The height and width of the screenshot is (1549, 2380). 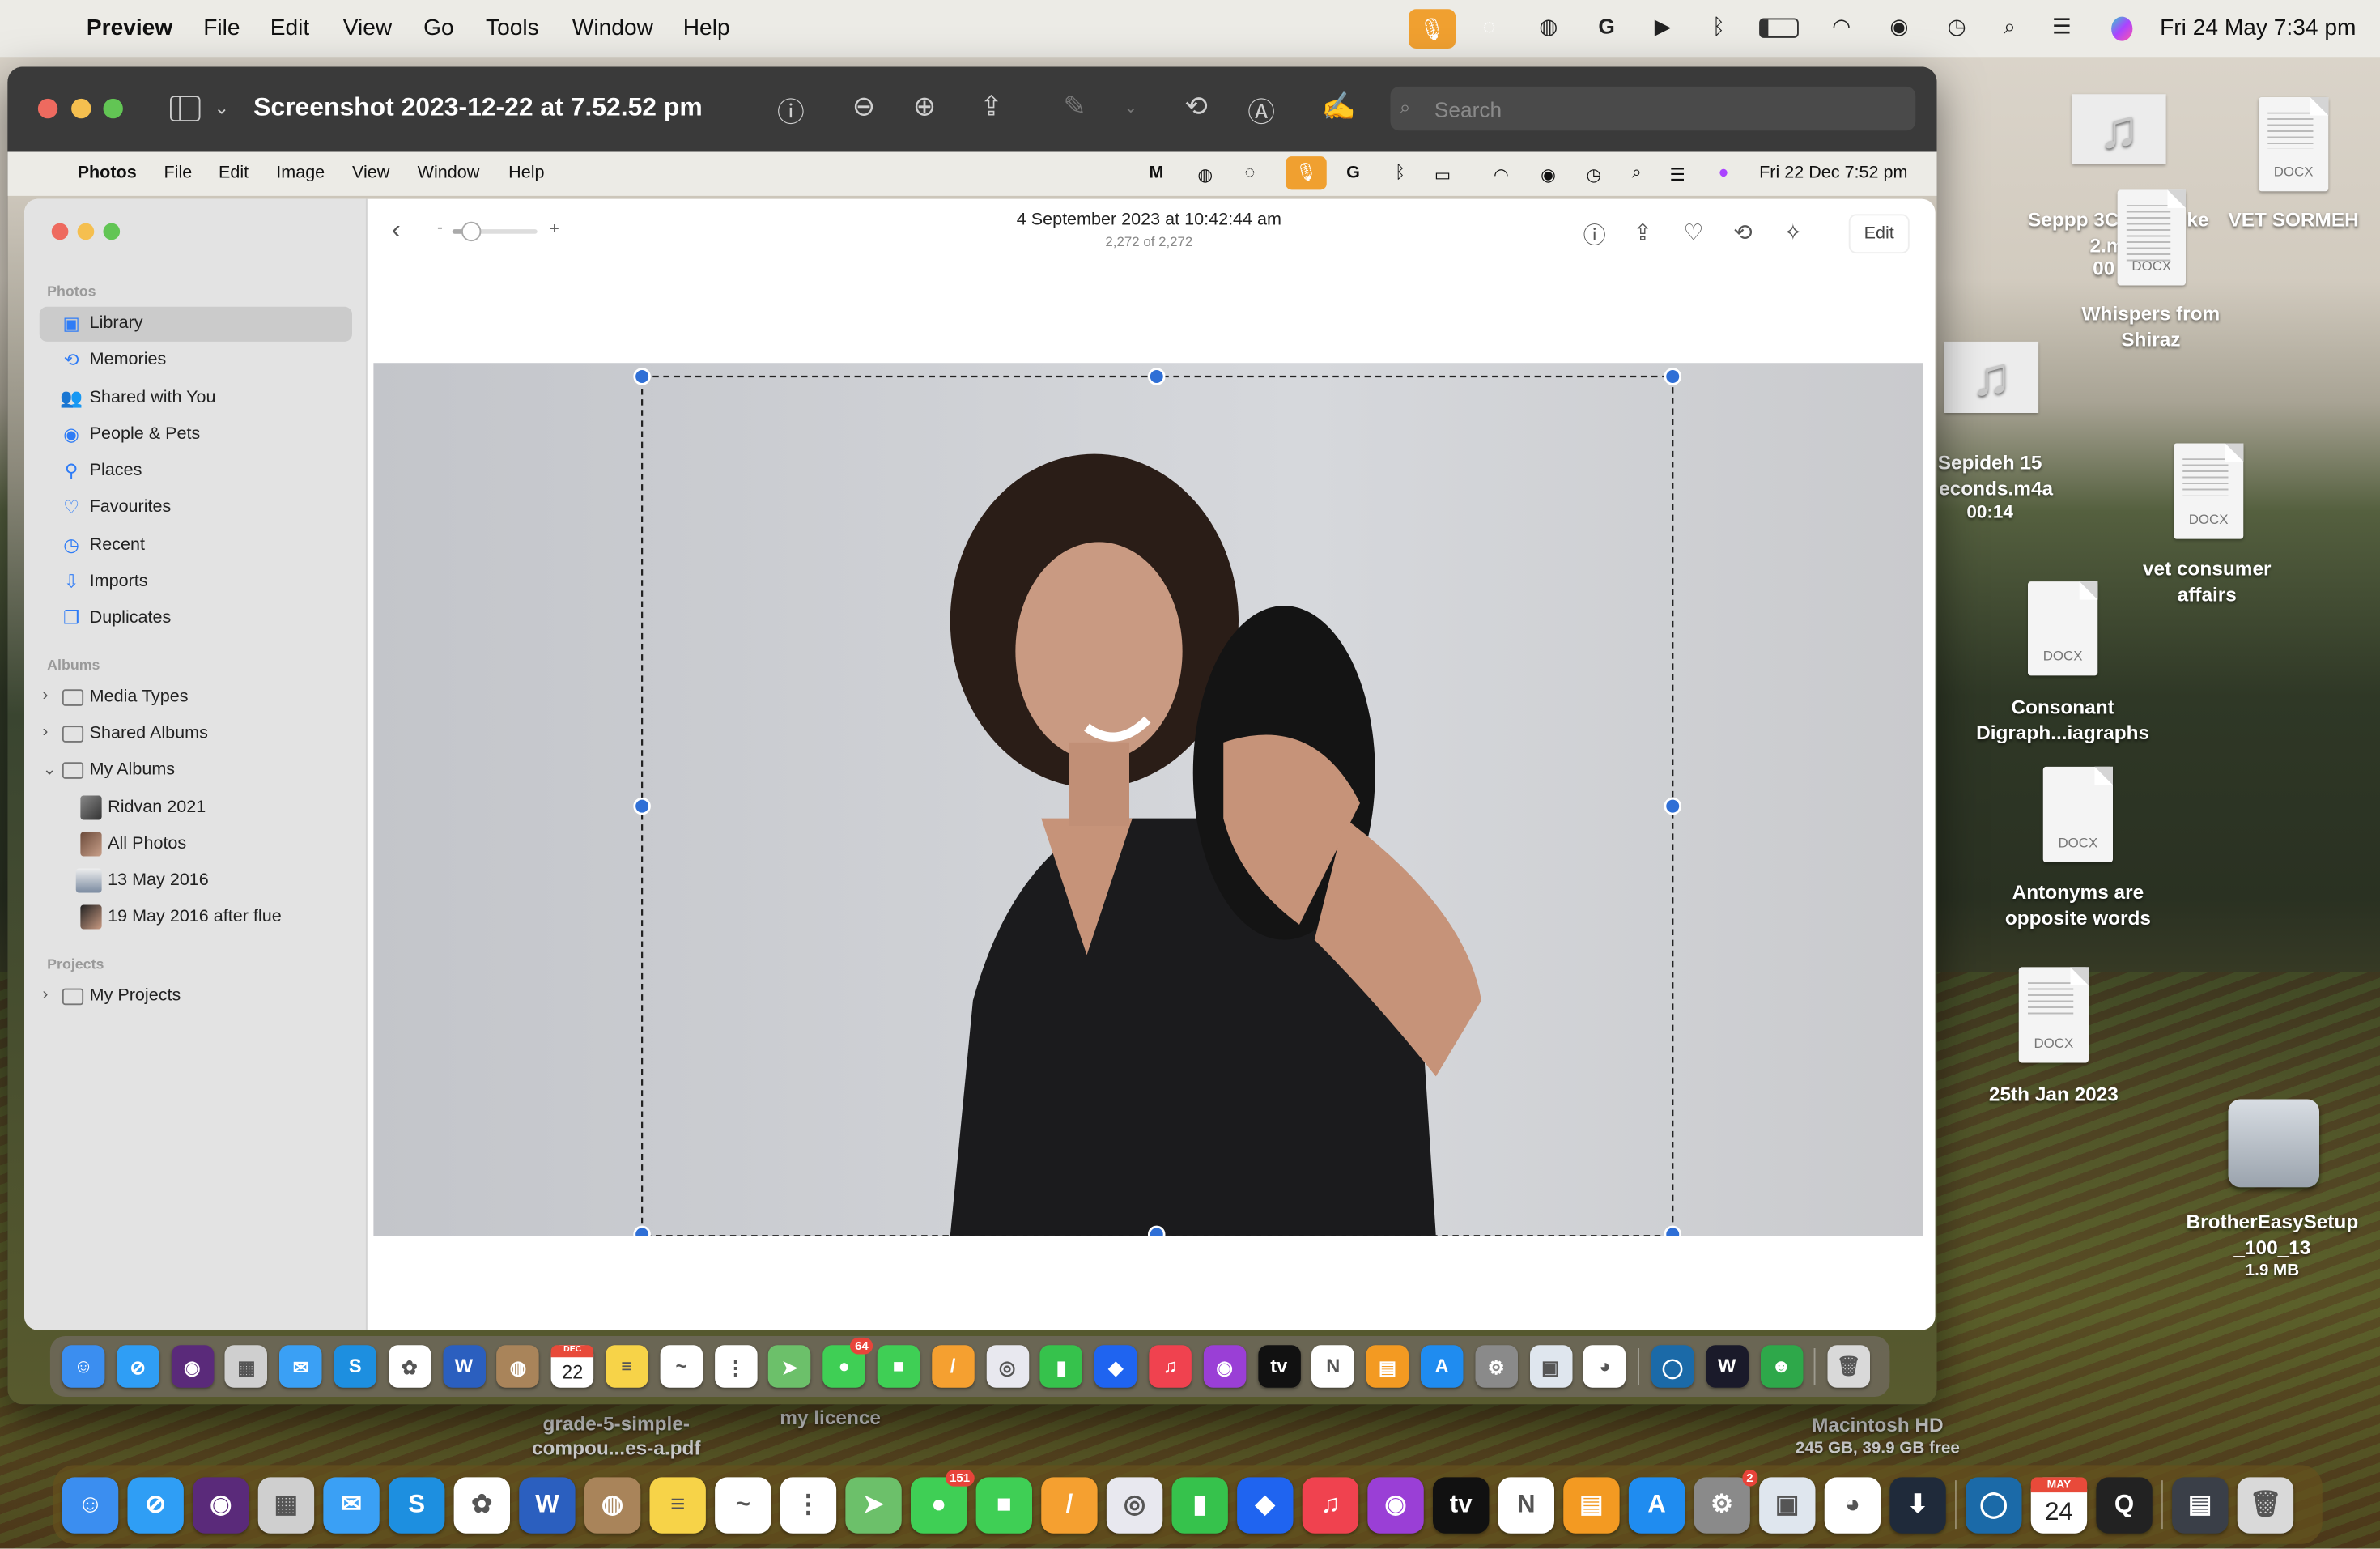 What do you see at coordinates (46, 732) in the screenshot?
I see `chevron-right-icon: ›` at bounding box center [46, 732].